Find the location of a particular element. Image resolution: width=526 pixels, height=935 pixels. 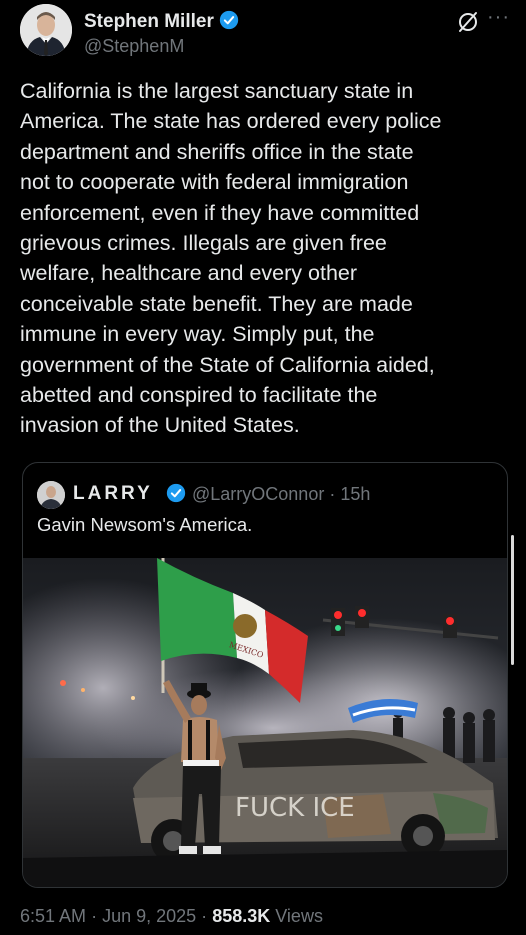

more-icon: ··· is located at coordinates (498, 17).